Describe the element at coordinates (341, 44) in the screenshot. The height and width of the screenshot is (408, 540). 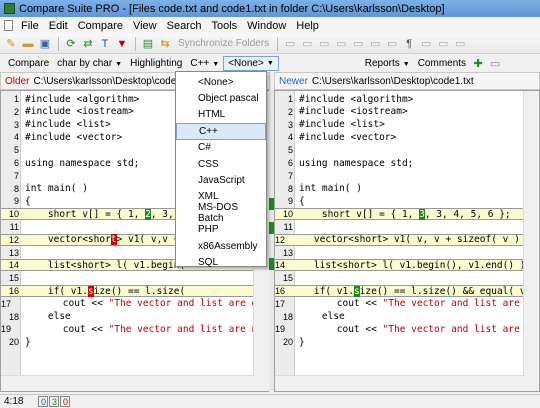
I see `prev-diff-icon: ▭` at that location.